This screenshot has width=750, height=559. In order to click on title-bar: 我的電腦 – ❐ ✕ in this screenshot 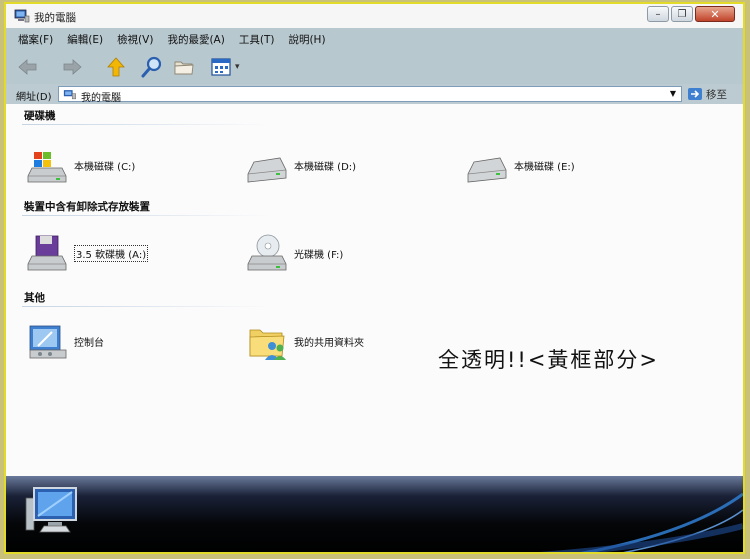, I will do `click(374, 16)`.